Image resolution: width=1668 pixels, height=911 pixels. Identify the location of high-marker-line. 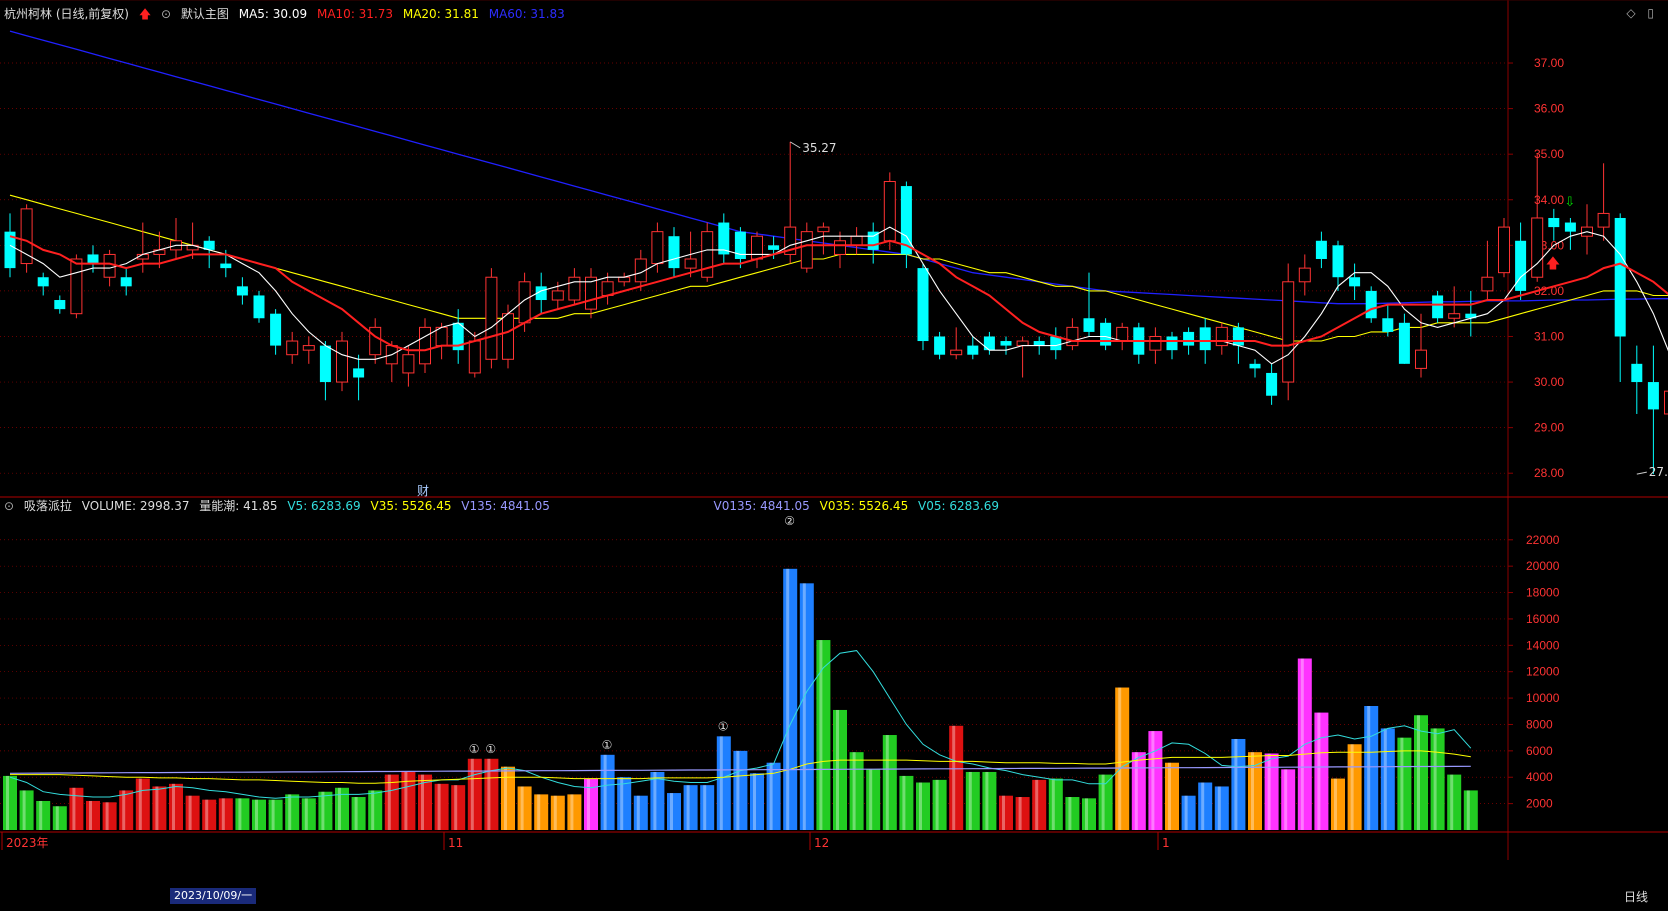
(795, 145).